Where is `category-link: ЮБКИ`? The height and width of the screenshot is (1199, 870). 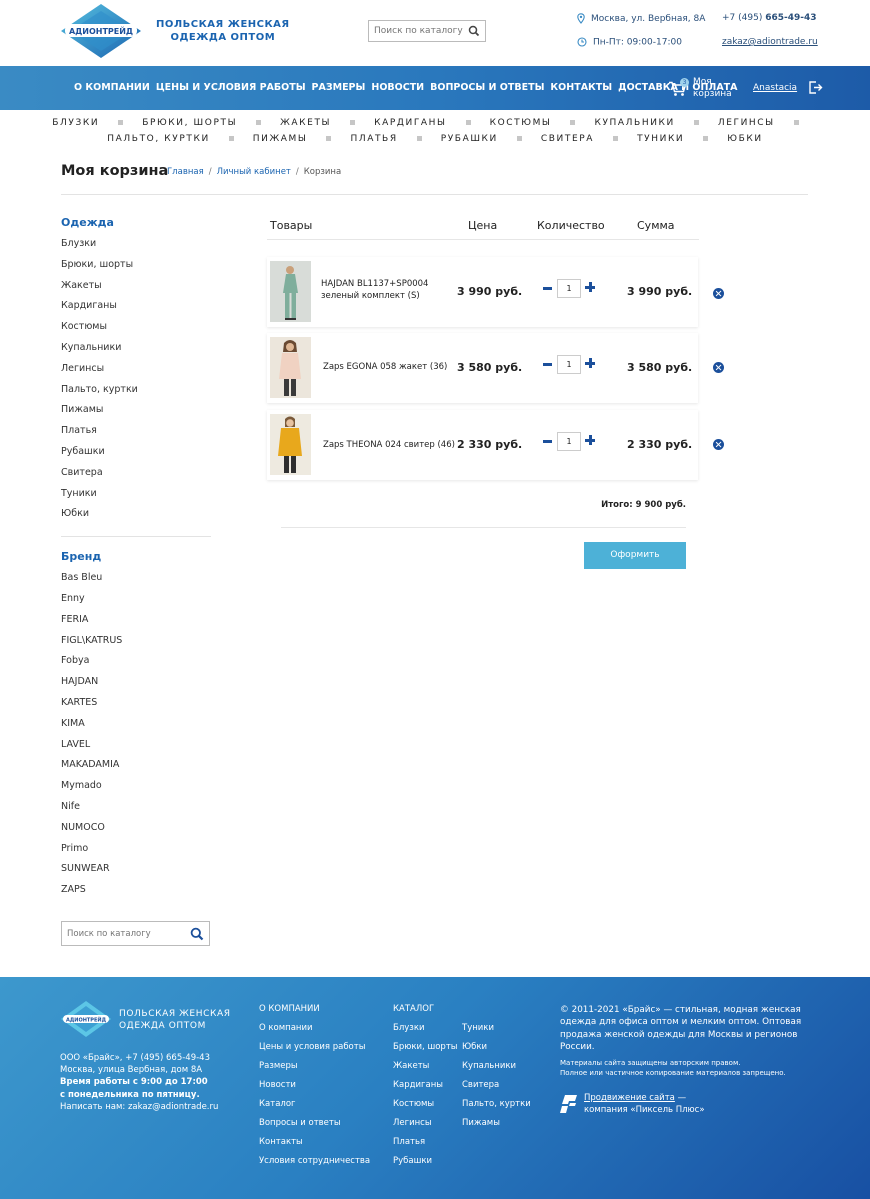 category-link: ЮБКИ is located at coordinates (744, 139).